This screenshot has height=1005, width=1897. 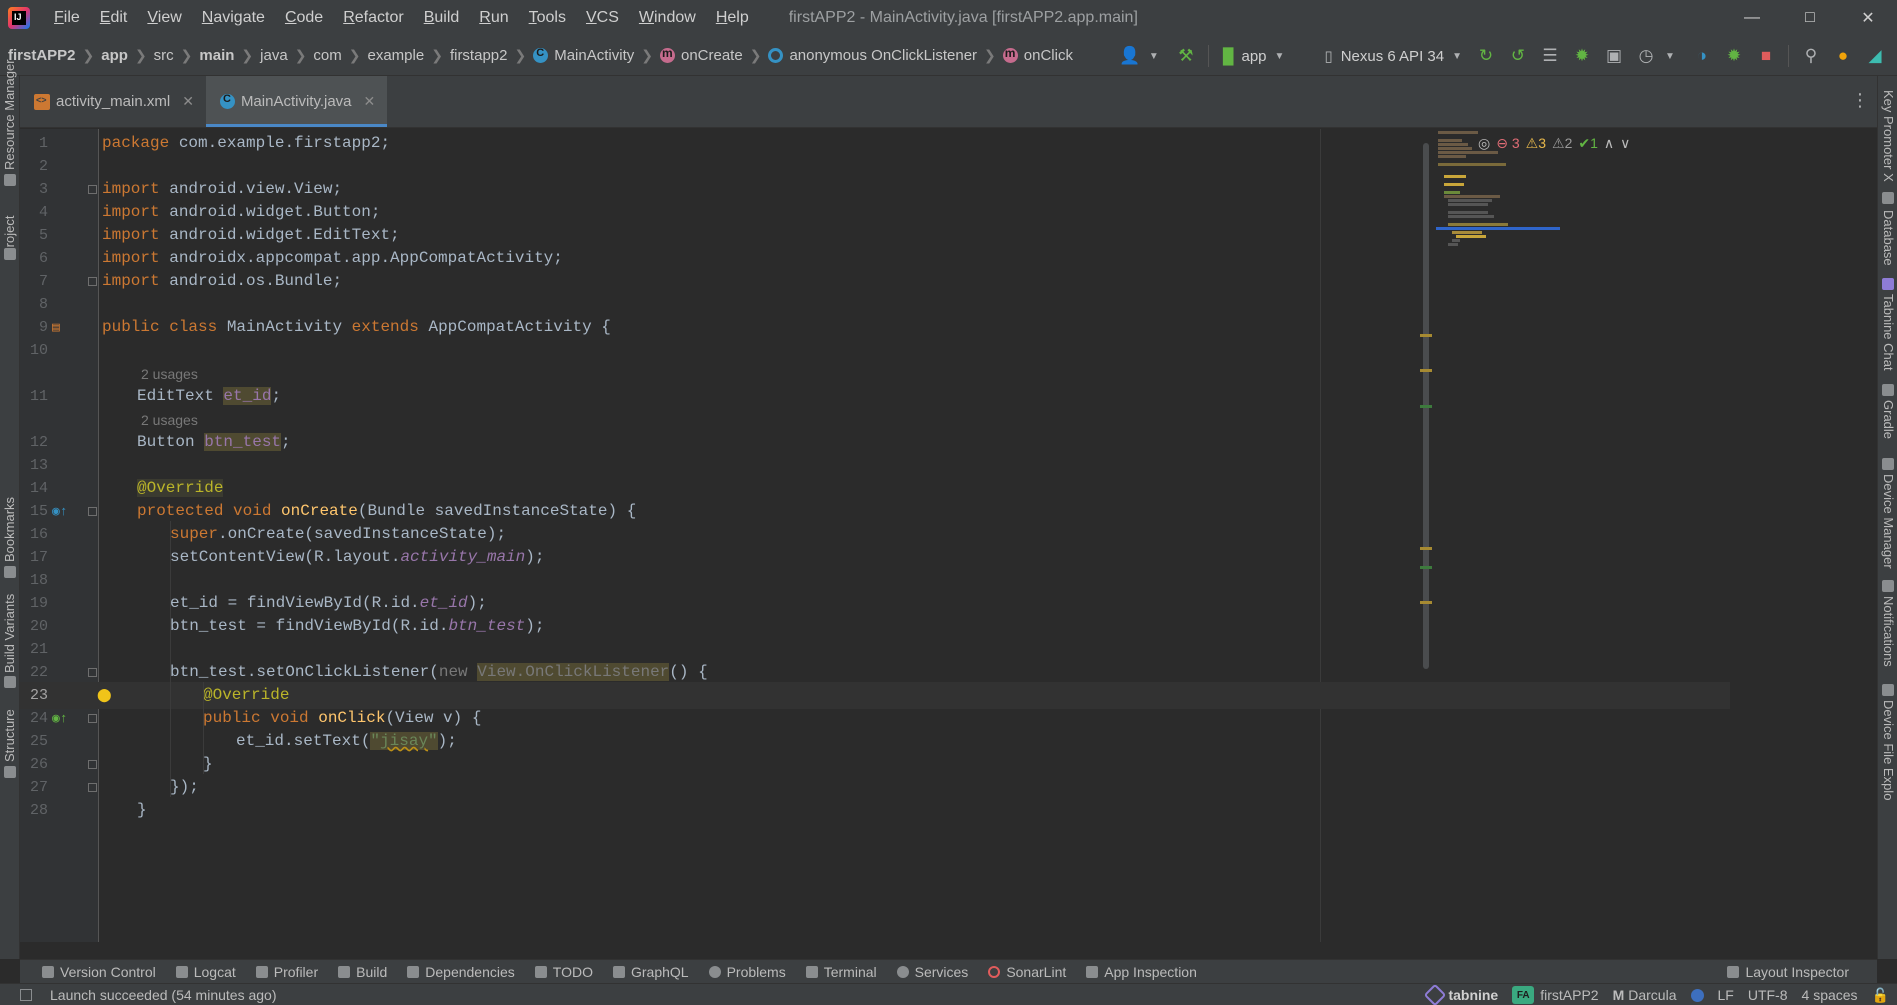 I want to click on tool-graphql: GraphQL, so click(x=651, y=972).